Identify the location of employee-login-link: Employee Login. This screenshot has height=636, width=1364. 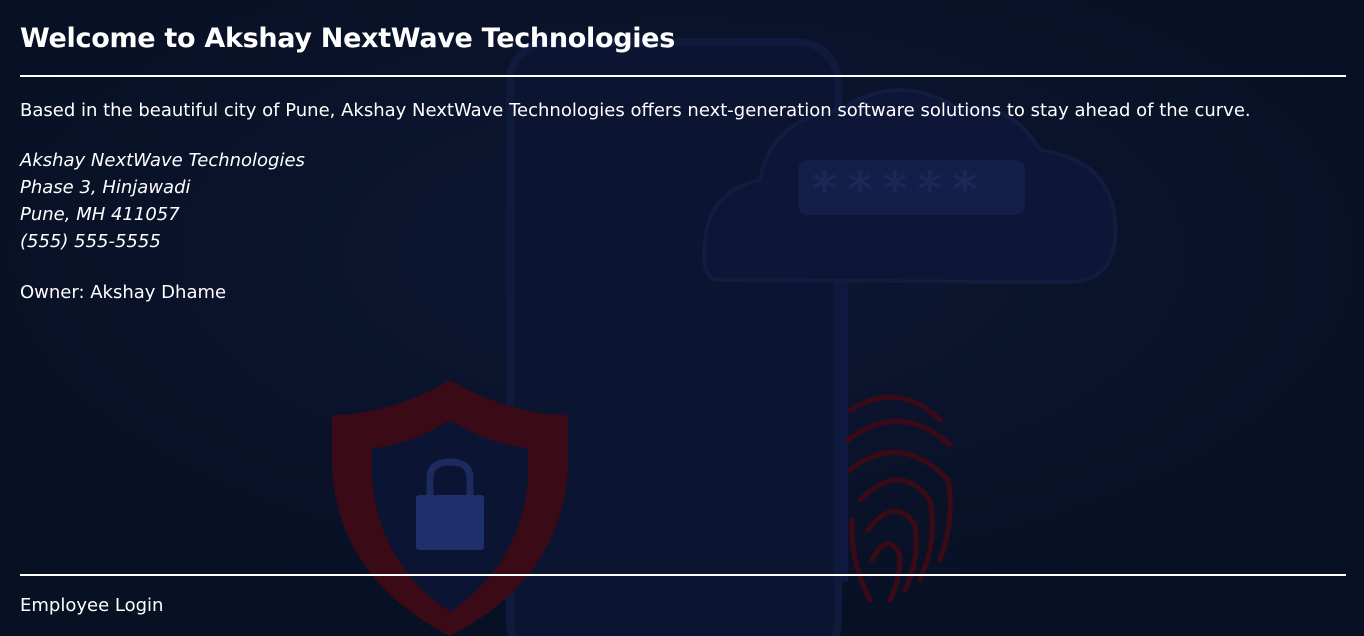
(91, 606).